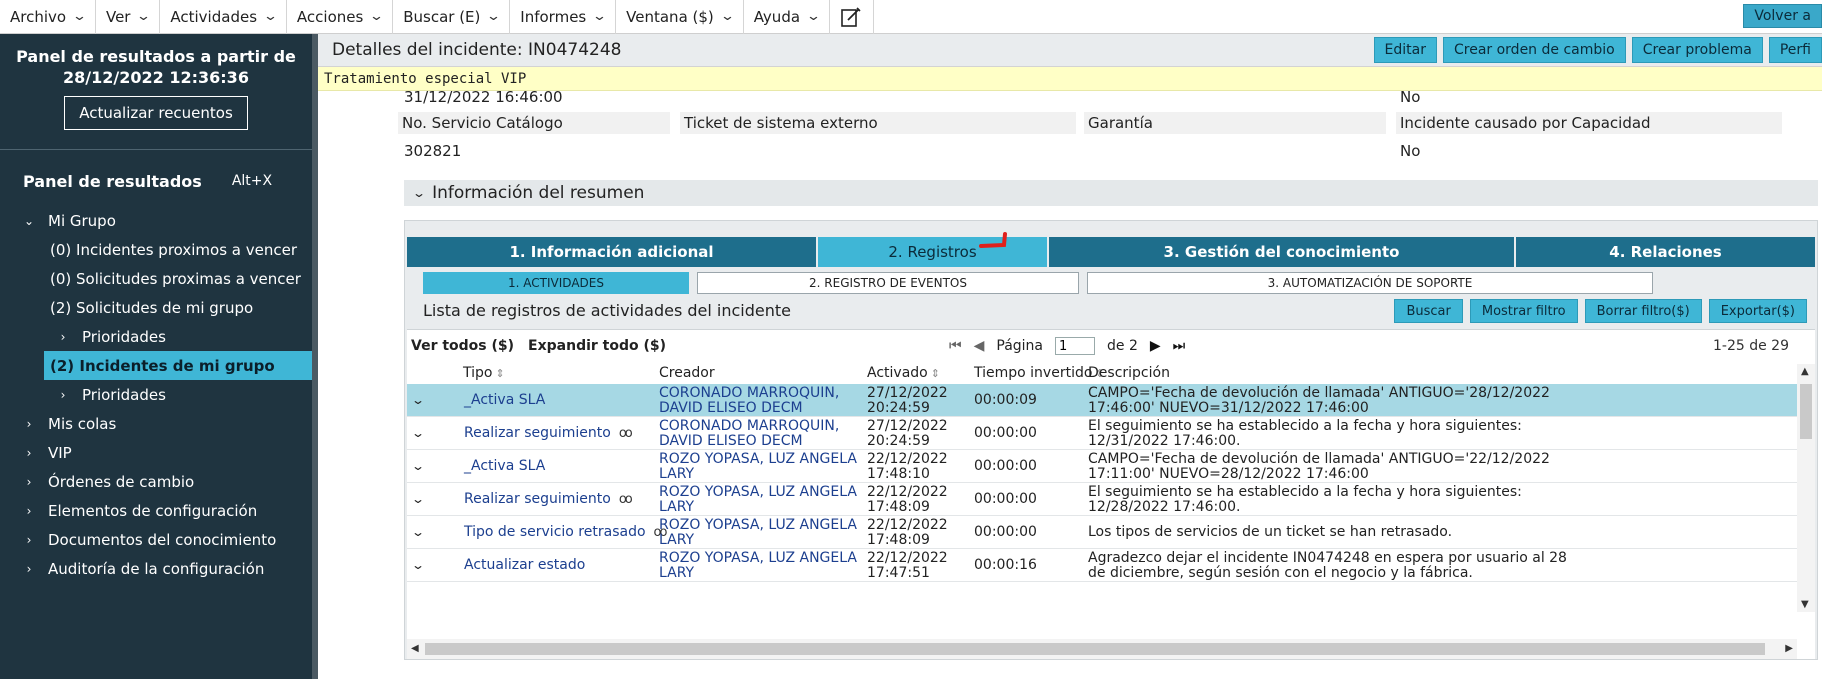 The width and height of the screenshot is (1822, 679). I want to click on results-title-line2: 28/12/2022 12:36:36, so click(156, 77).